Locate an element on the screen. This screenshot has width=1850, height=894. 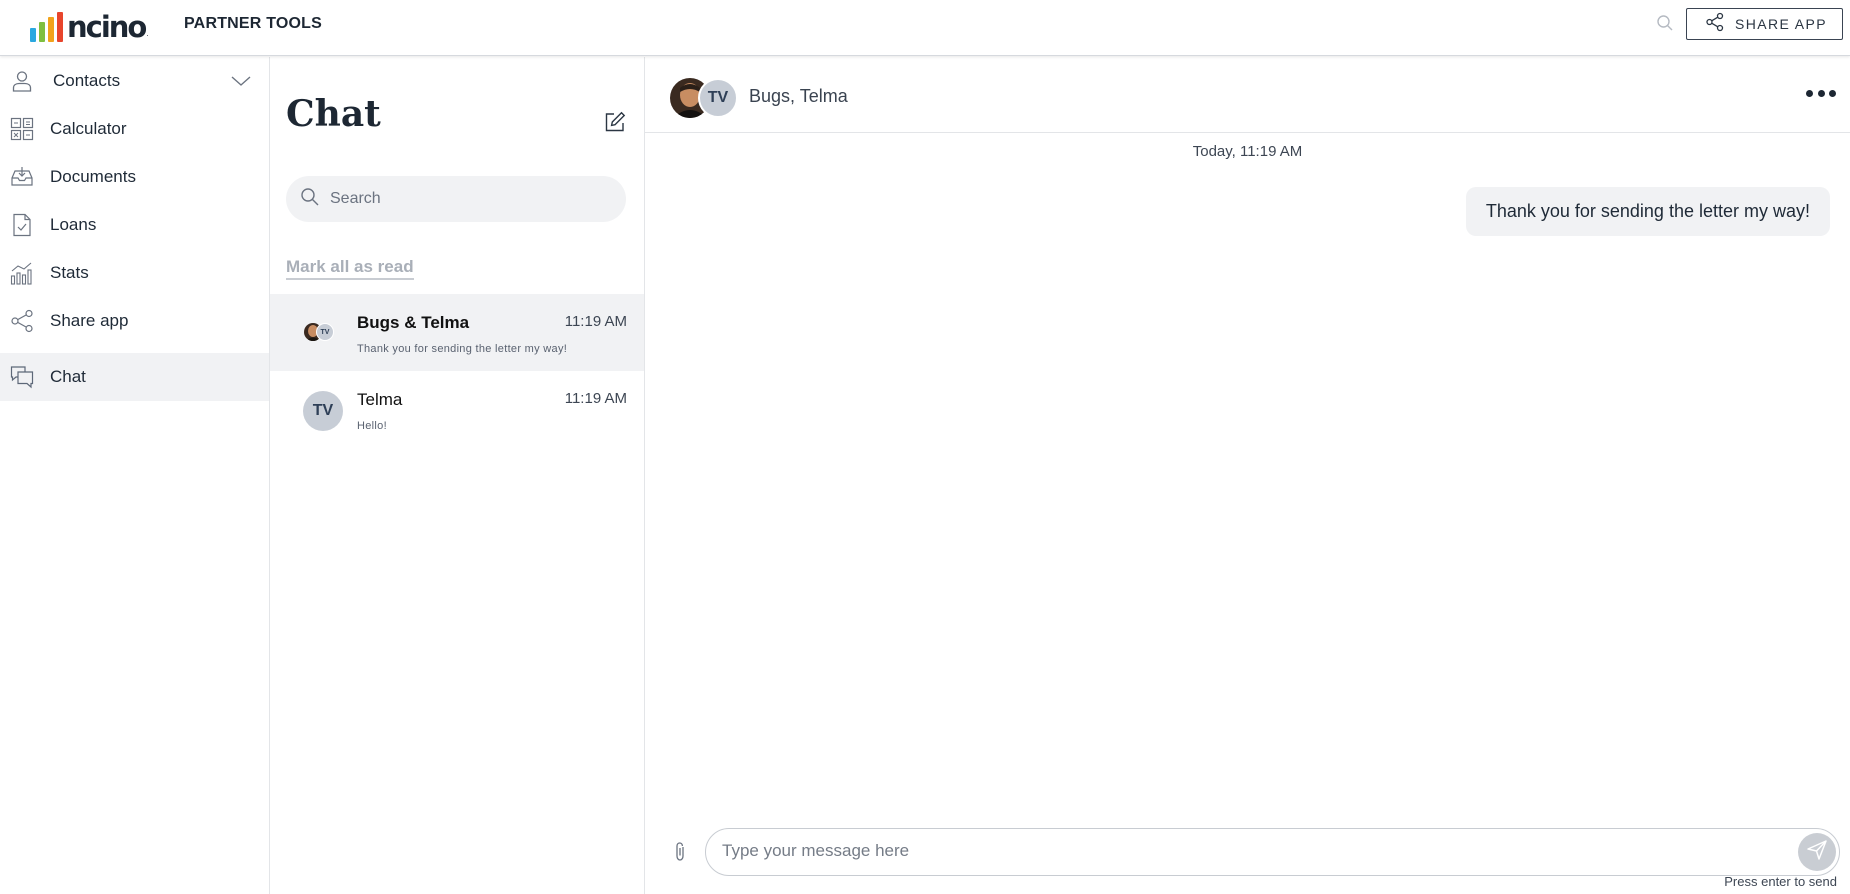
search-input is located at coordinates (475, 199).